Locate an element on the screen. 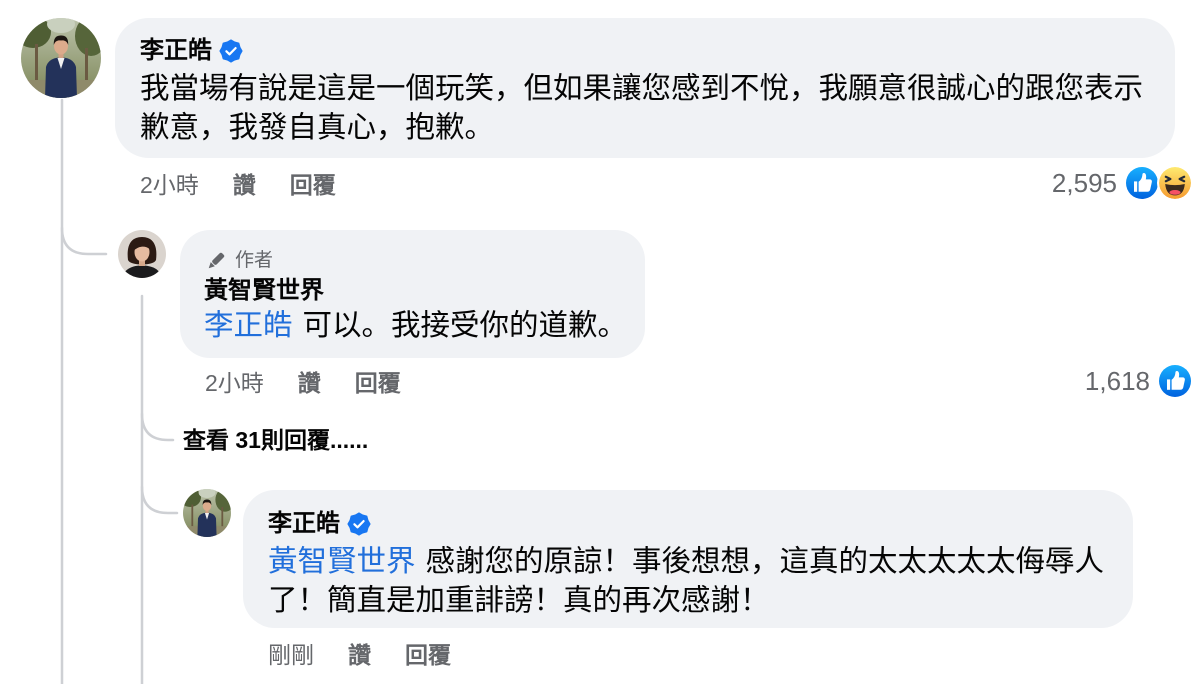 This screenshot has height=684, width=1195. reaction-count: 1,618 is located at coordinates (1117, 381).